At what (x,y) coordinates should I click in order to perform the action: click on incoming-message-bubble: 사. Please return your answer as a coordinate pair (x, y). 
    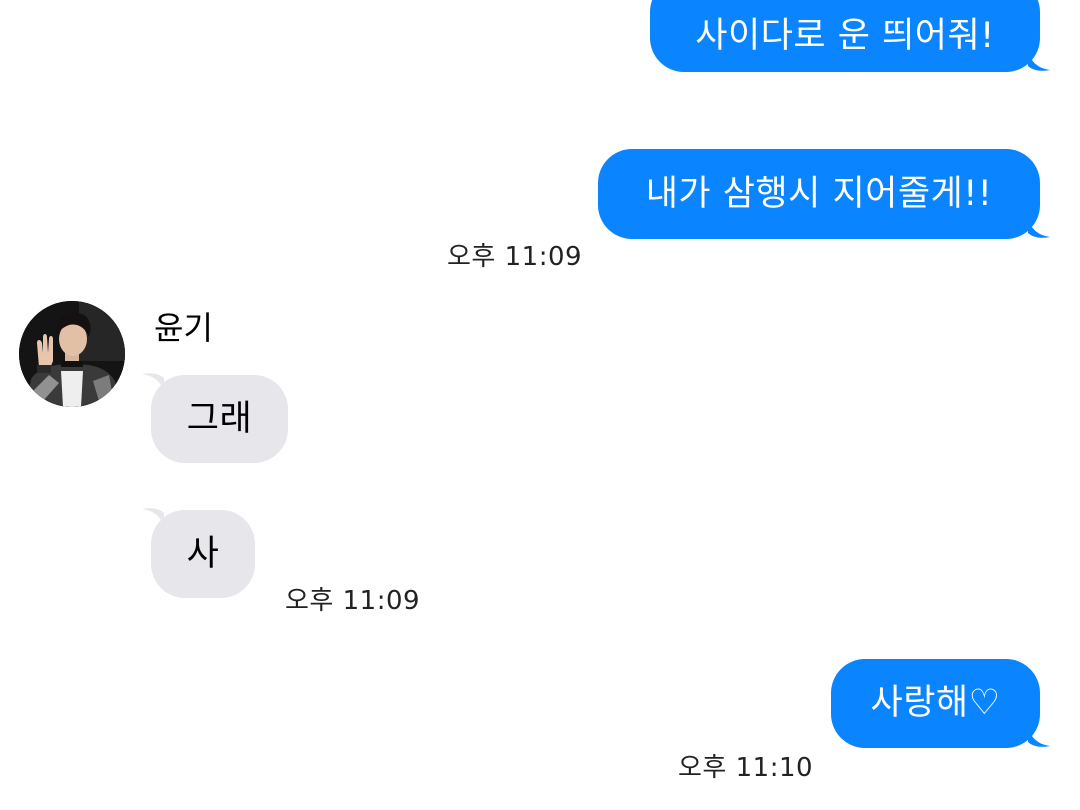
    Looking at the image, I should click on (203, 554).